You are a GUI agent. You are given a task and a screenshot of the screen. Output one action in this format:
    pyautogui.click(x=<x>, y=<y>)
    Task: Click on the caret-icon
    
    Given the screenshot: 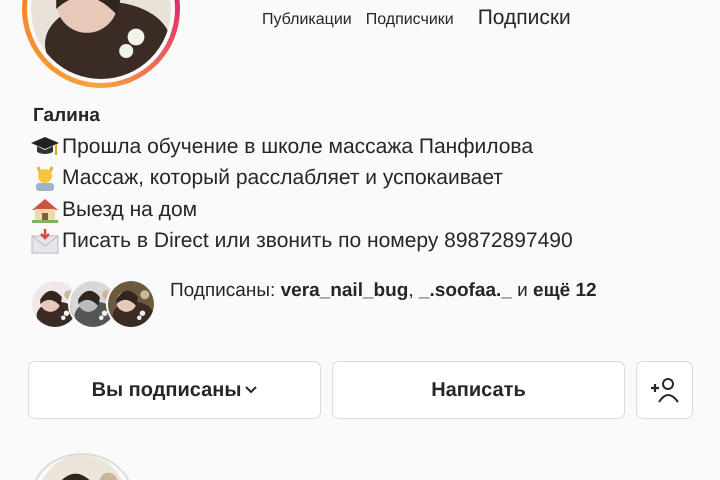 What is the action you would take?
    pyautogui.click(x=251, y=390)
    